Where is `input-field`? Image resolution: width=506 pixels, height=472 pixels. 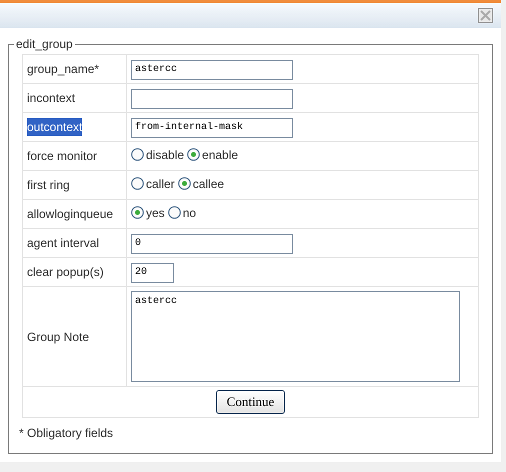 input-field is located at coordinates (212, 98).